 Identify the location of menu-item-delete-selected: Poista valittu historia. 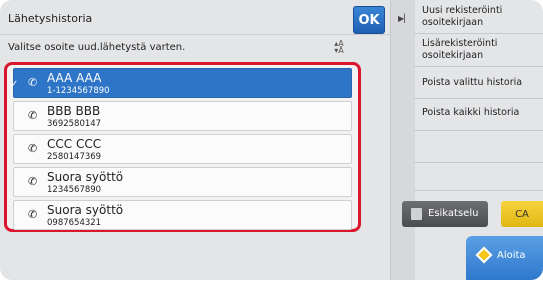
(478, 83).